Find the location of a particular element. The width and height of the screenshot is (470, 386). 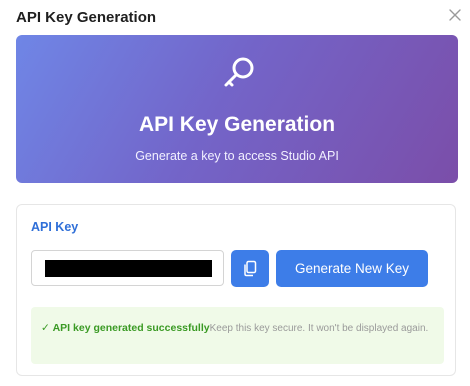

key-icon is located at coordinates (239, 72).